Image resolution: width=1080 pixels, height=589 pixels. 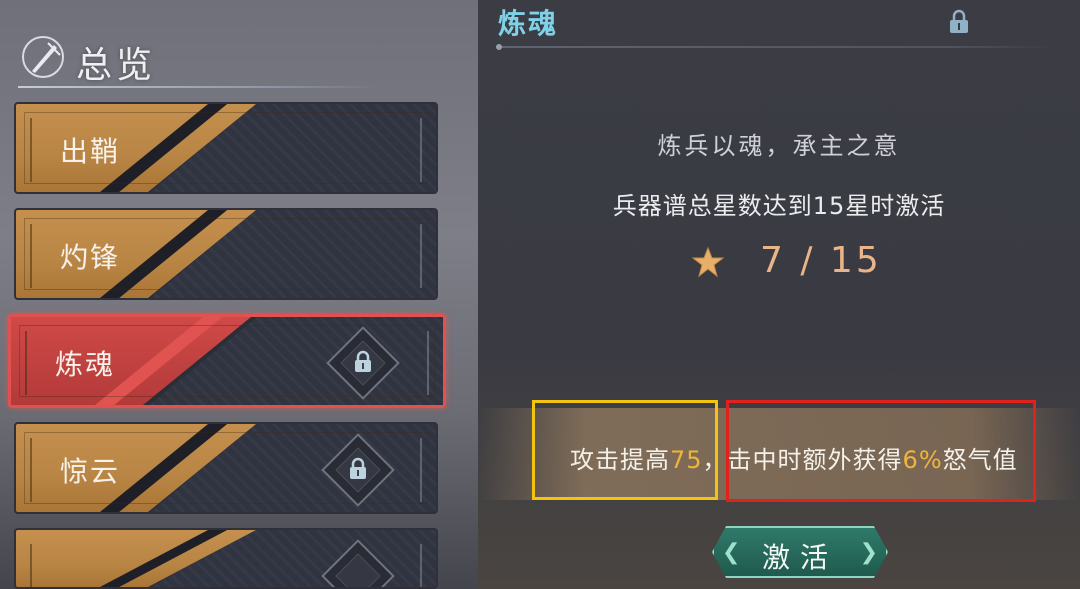 What do you see at coordinates (90, 471) in the screenshot?
I see `tab-label: 惊云` at bounding box center [90, 471].